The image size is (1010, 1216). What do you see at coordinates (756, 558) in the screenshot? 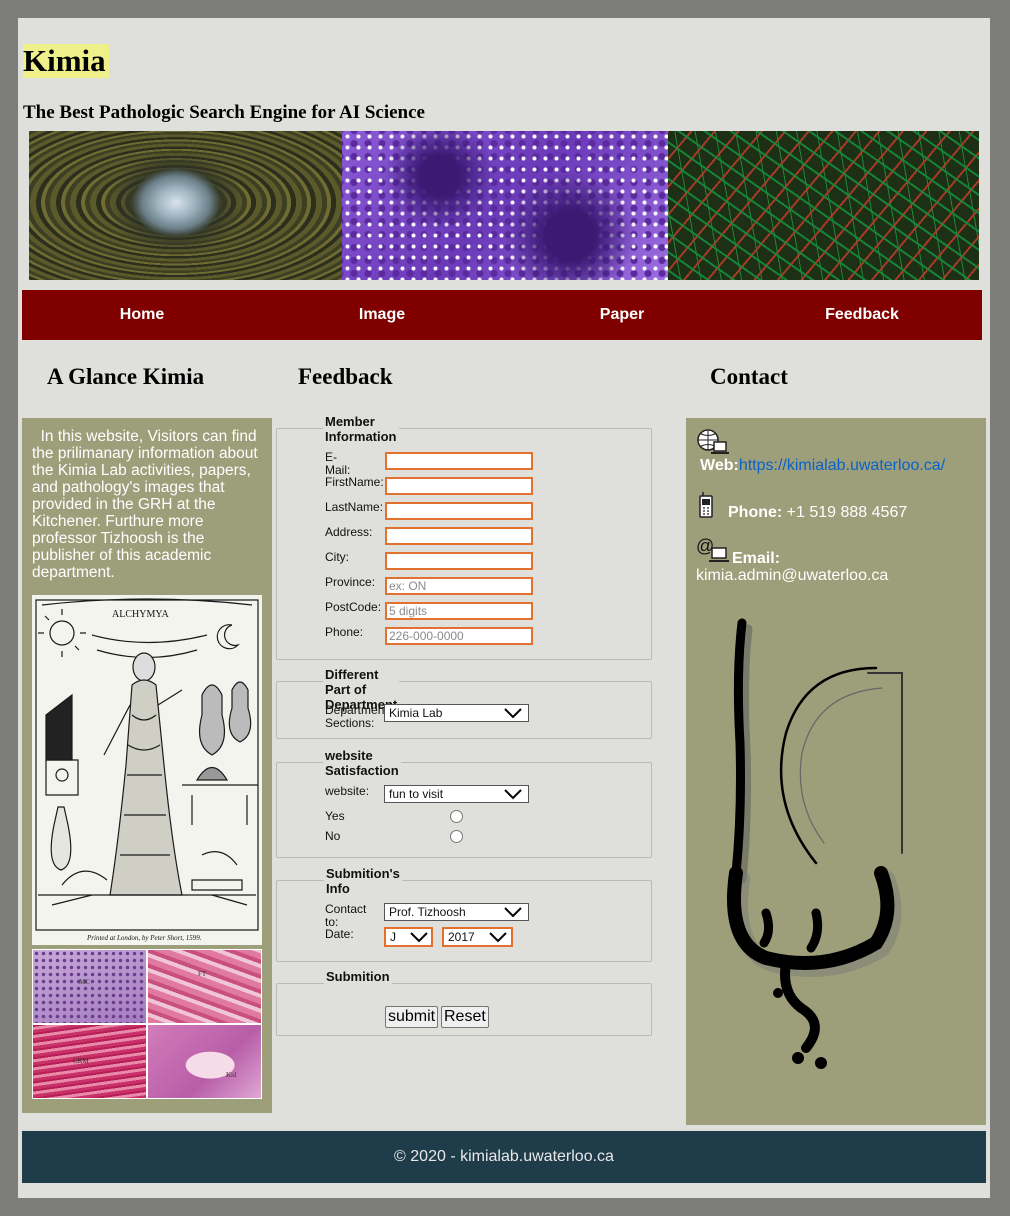
I see `email-label: Email:` at bounding box center [756, 558].